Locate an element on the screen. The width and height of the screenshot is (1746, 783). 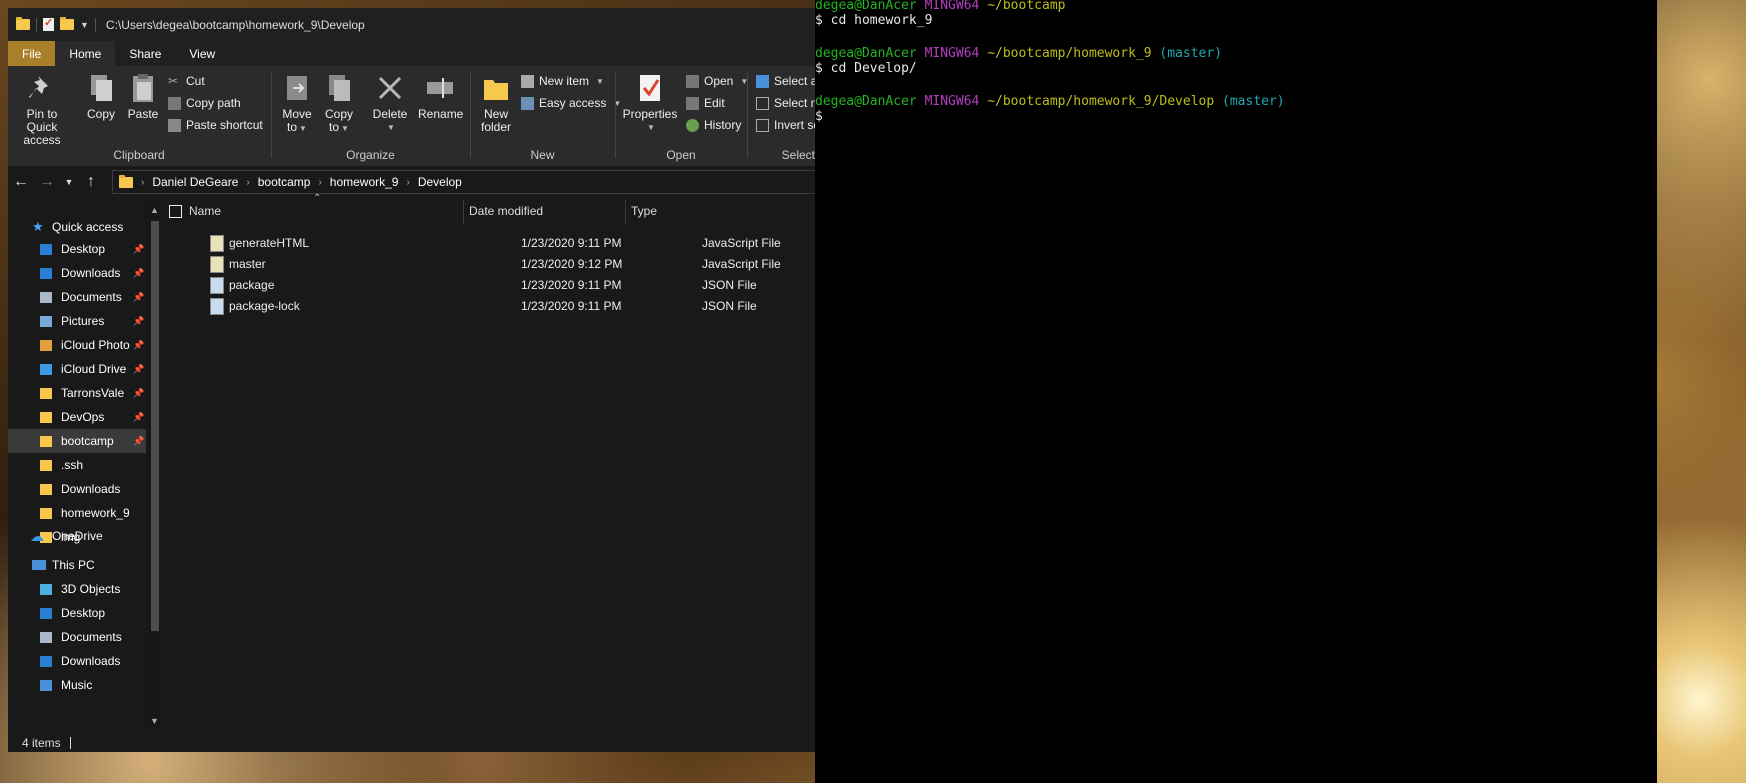
scrollbar-thumb is located at coordinates (155, 426).